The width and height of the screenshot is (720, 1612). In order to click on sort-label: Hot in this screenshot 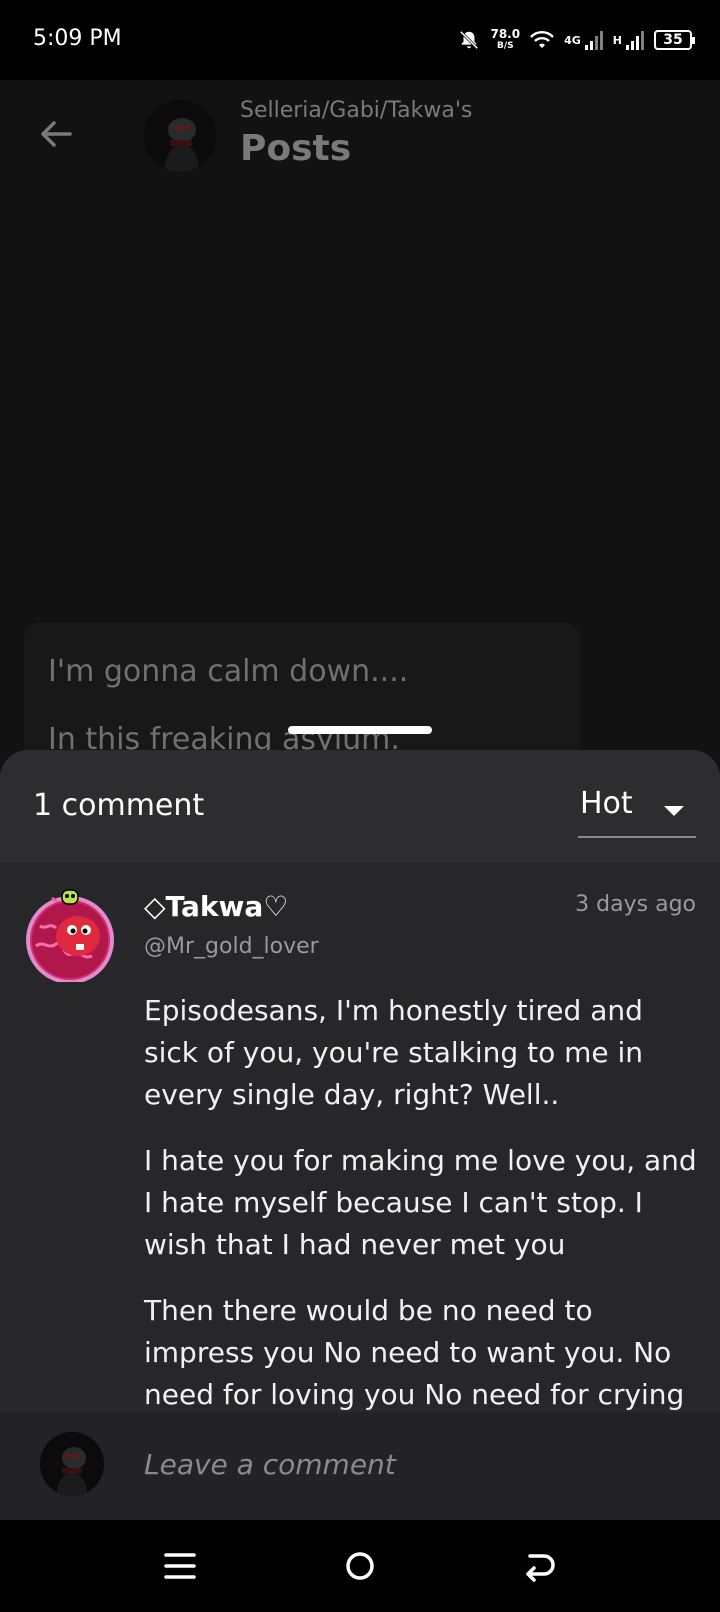, I will do `click(606, 803)`.